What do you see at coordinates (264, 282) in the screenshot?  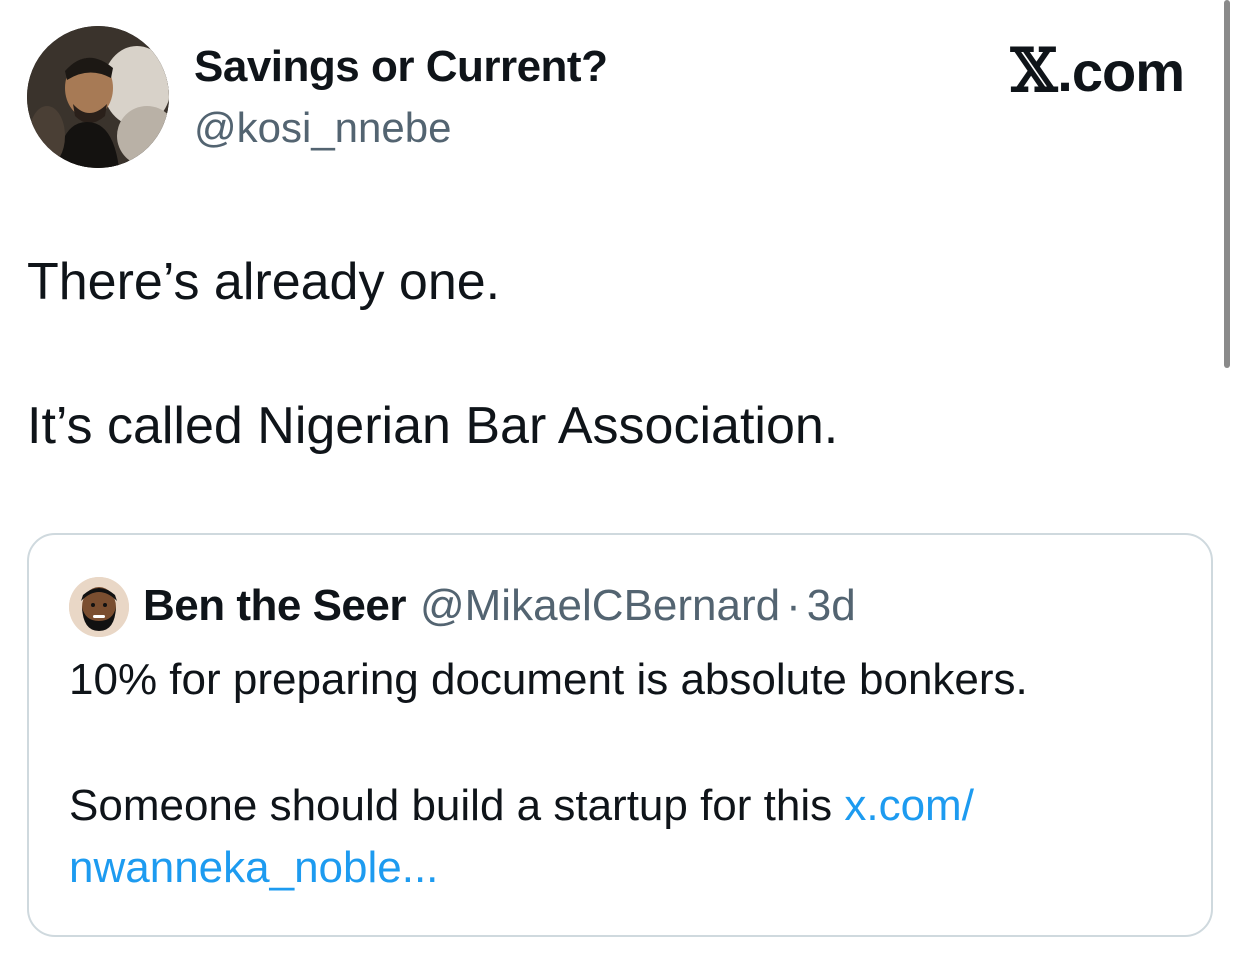 I see `post-text-line-1: There’s already one.` at bounding box center [264, 282].